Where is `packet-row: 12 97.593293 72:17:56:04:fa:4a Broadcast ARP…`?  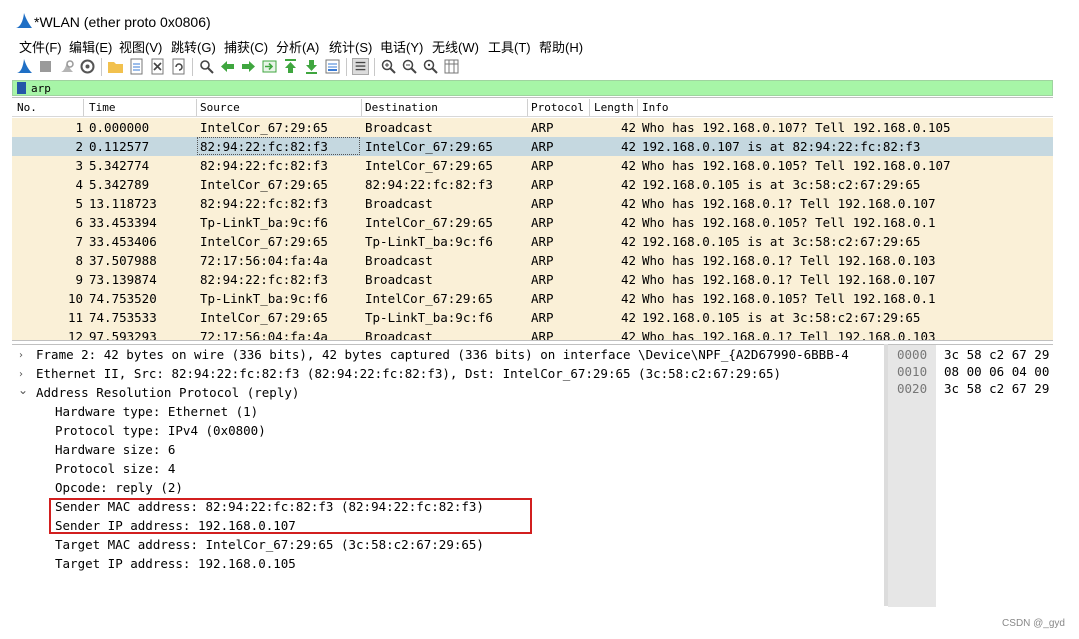 packet-row: 12 97.593293 72:17:56:04:fa:4a Broadcast ARP… is located at coordinates (532, 334).